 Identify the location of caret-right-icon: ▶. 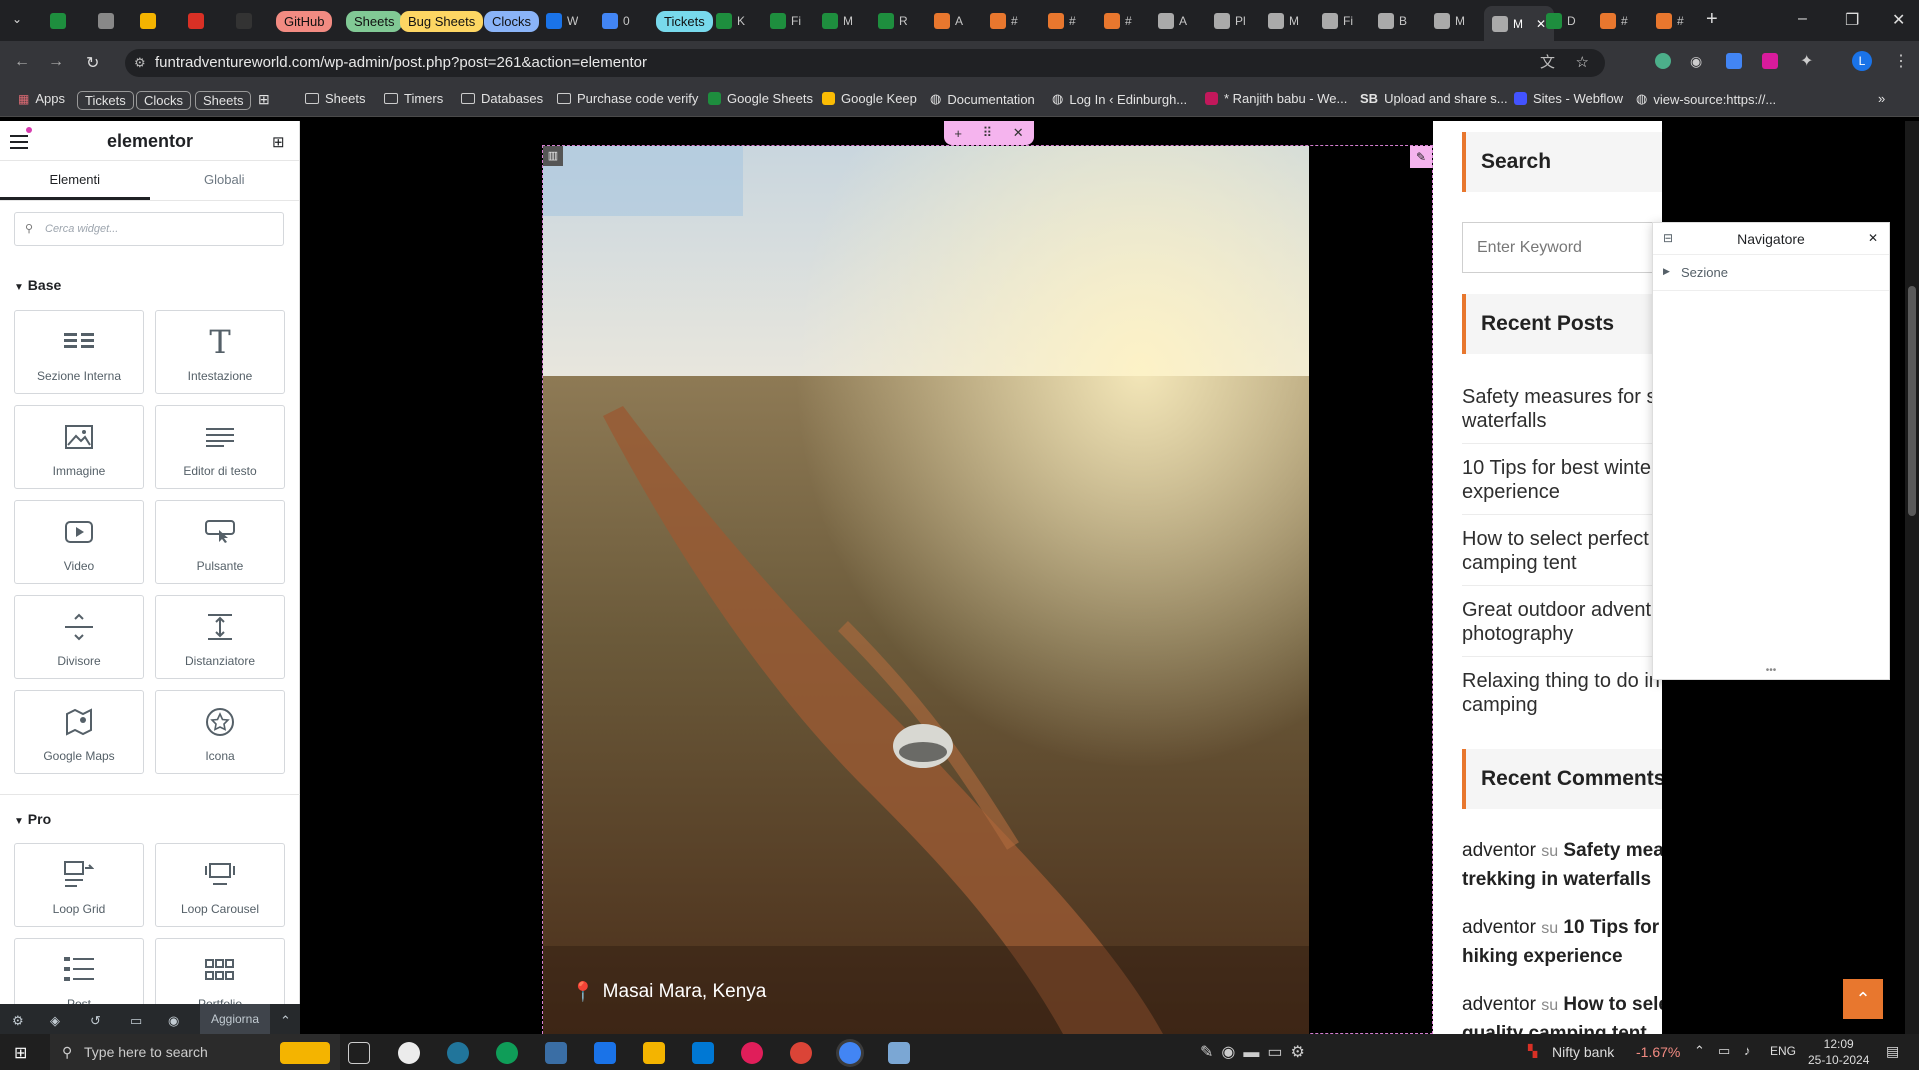
(1666, 271).